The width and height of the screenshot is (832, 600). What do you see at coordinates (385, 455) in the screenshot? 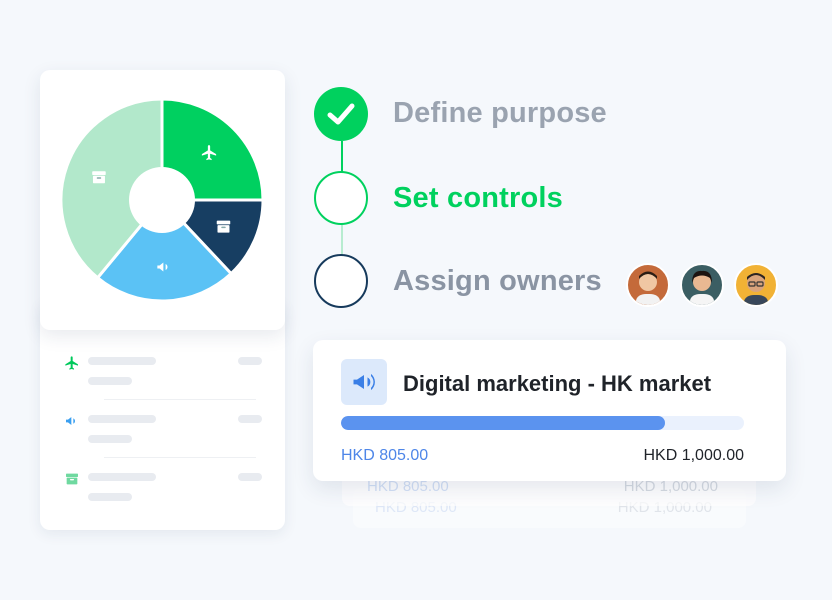
I see `budget-spent: HKD 805.00` at bounding box center [385, 455].